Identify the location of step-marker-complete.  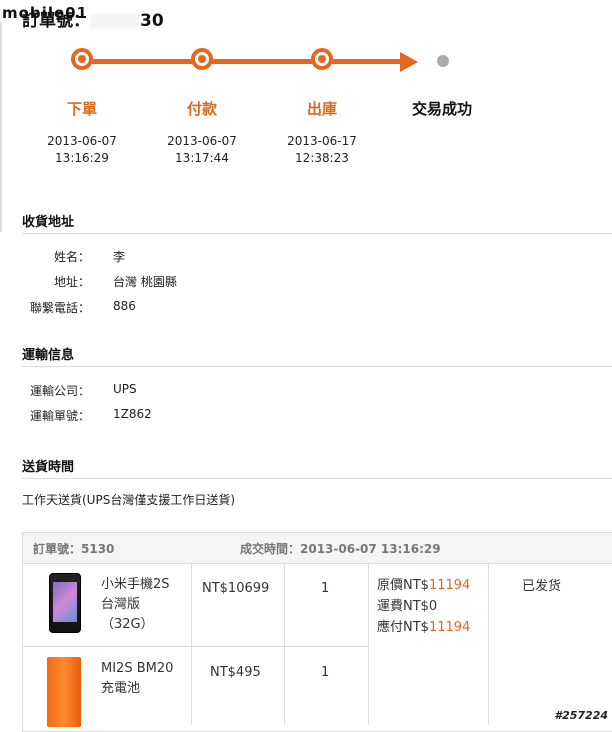
(443, 61).